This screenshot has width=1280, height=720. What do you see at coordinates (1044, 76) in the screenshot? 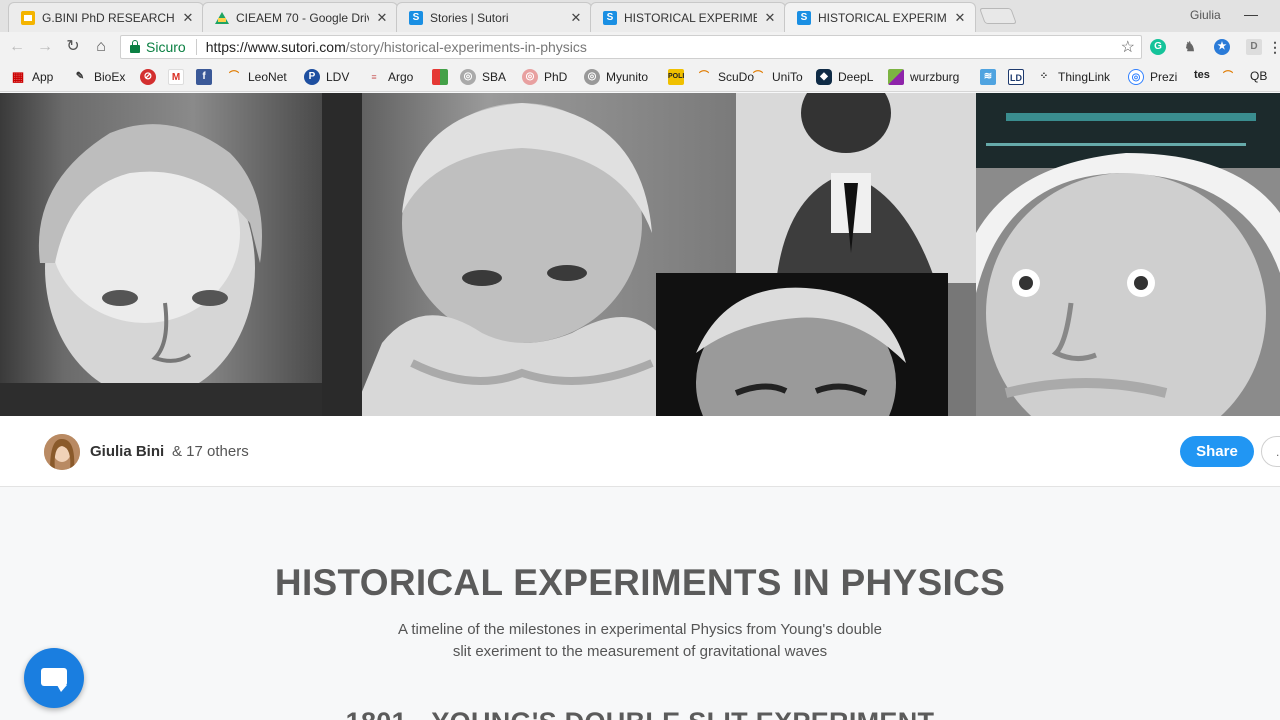
I see `thinglink-icon: ⁘` at bounding box center [1044, 76].